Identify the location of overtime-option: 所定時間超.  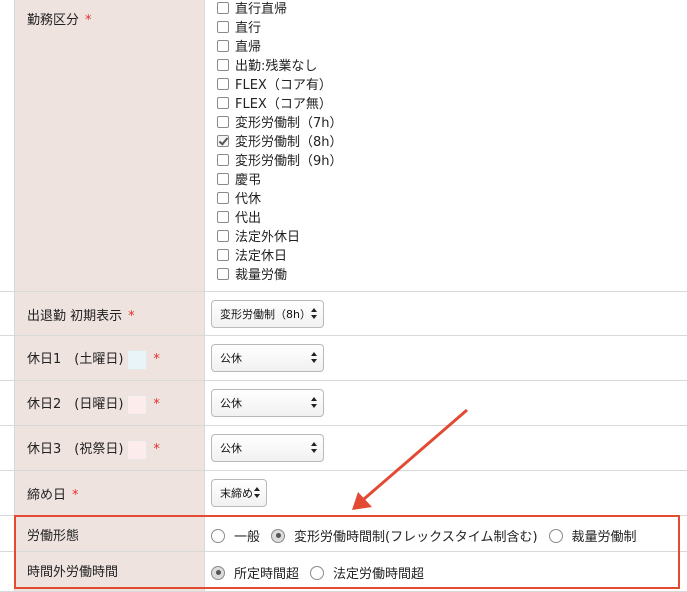
(255, 572).